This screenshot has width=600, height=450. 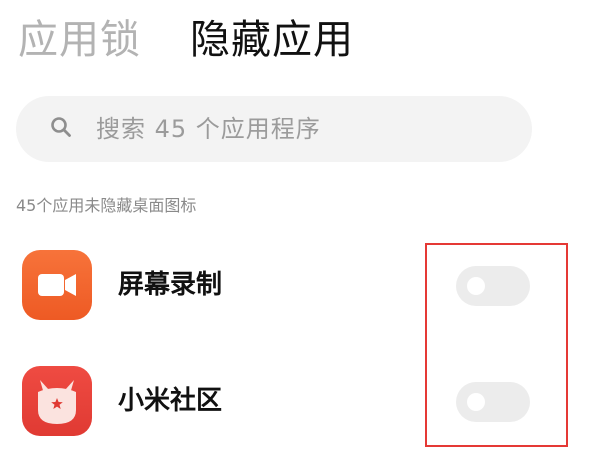 I want to click on hide-toggle-xiaomi-community, so click(x=493, y=402).